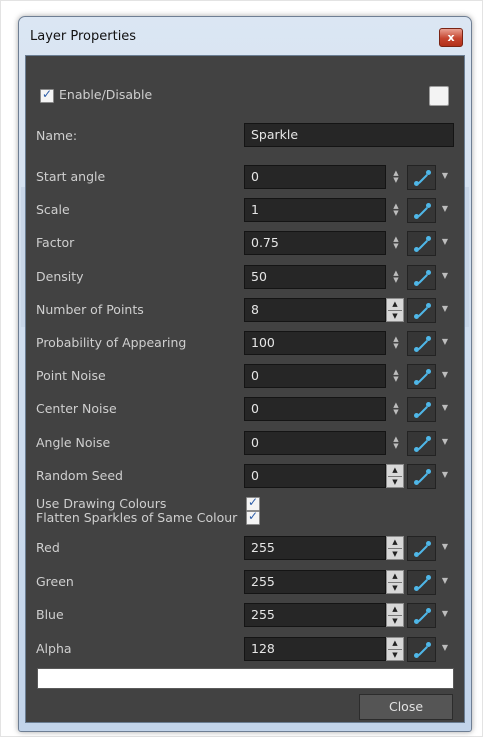  I want to click on close-button: Close, so click(406, 707).